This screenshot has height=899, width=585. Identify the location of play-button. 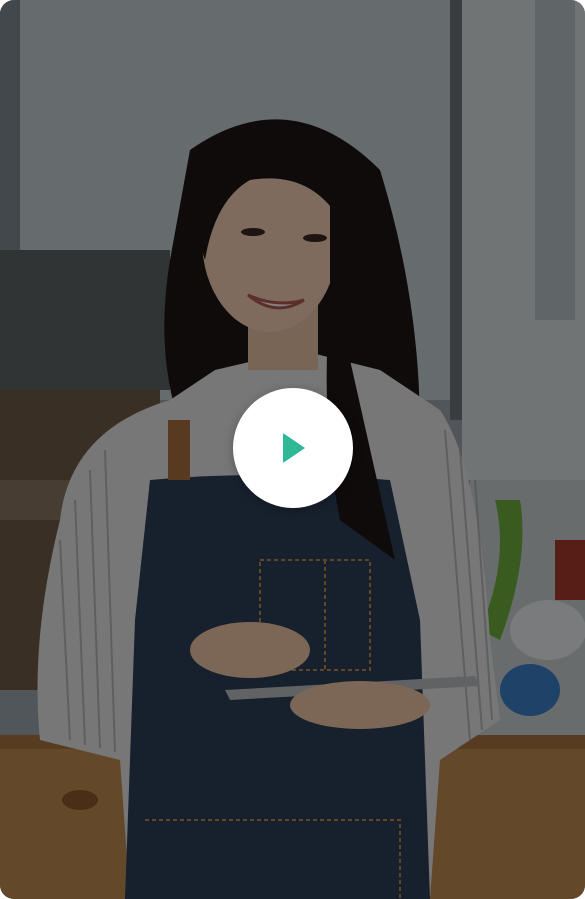
(293, 448).